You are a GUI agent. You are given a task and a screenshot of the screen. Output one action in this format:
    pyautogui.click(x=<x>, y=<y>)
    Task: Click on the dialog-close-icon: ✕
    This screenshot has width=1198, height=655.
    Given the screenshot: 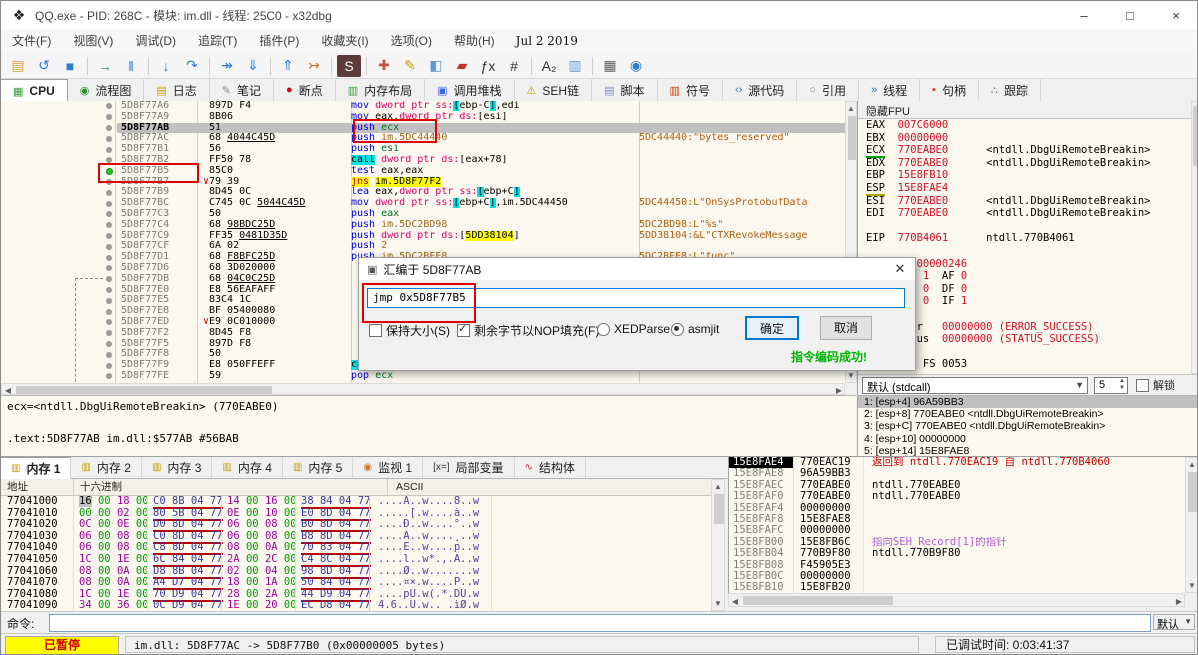 What is the action you would take?
    pyautogui.click(x=900, y=269)
    